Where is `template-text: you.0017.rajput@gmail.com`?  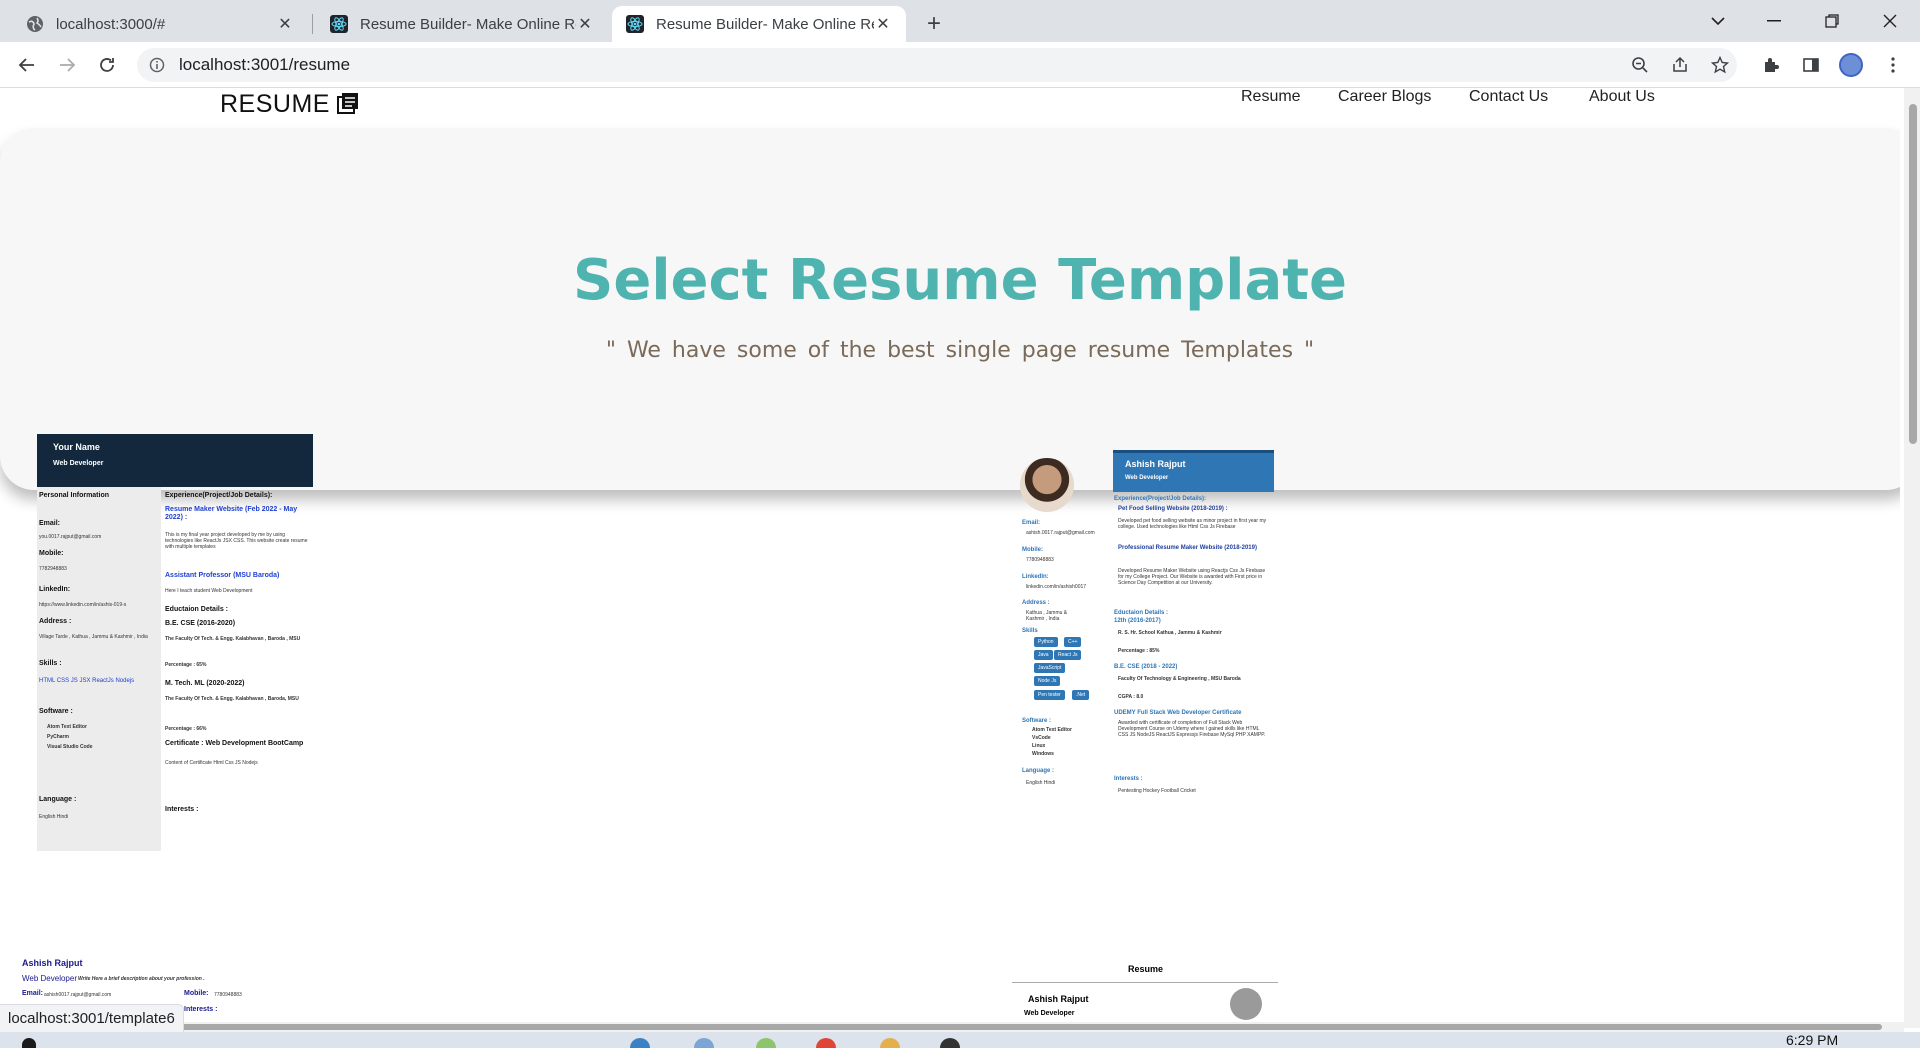 template-text: you.0017.rajput@gmail.com is located at coordinates (70, 537).